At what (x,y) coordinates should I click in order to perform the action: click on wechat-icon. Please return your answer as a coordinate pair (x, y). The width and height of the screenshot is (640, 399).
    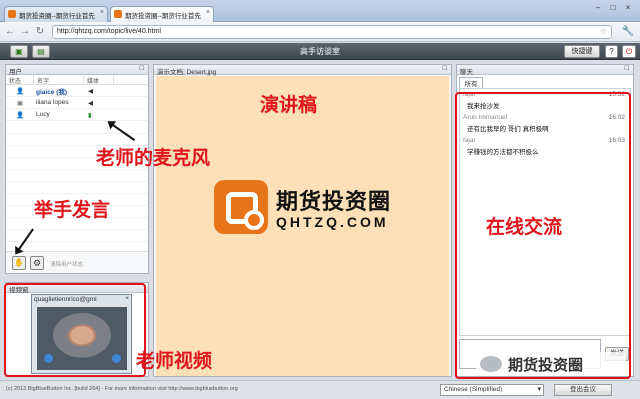
    Looking at the image, I should click on (491, 364).